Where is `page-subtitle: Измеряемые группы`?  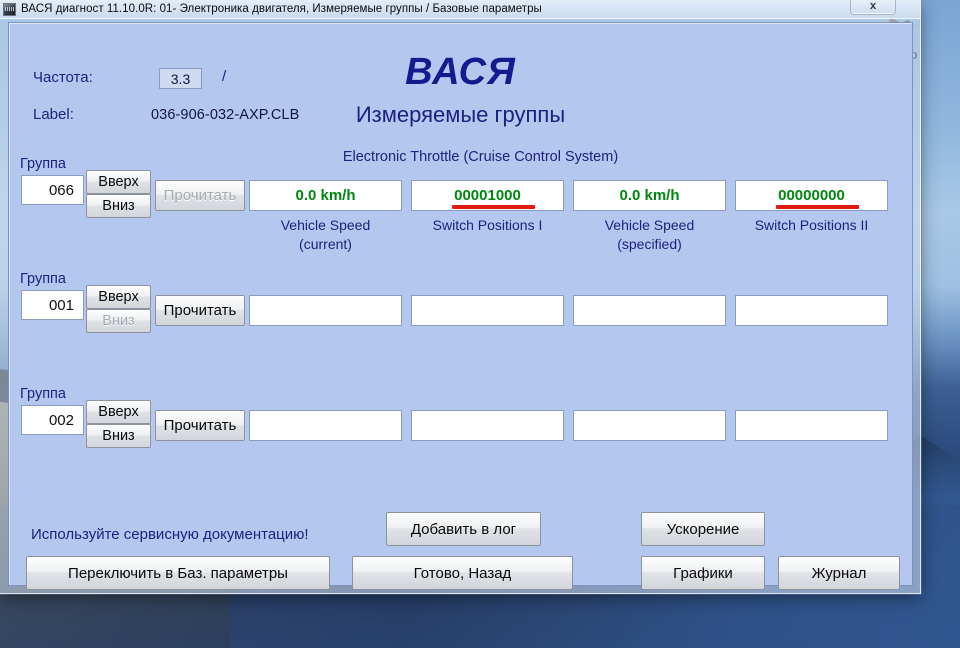 page-subtitle: Измеряемые группы is located at coordinates (460, 114).